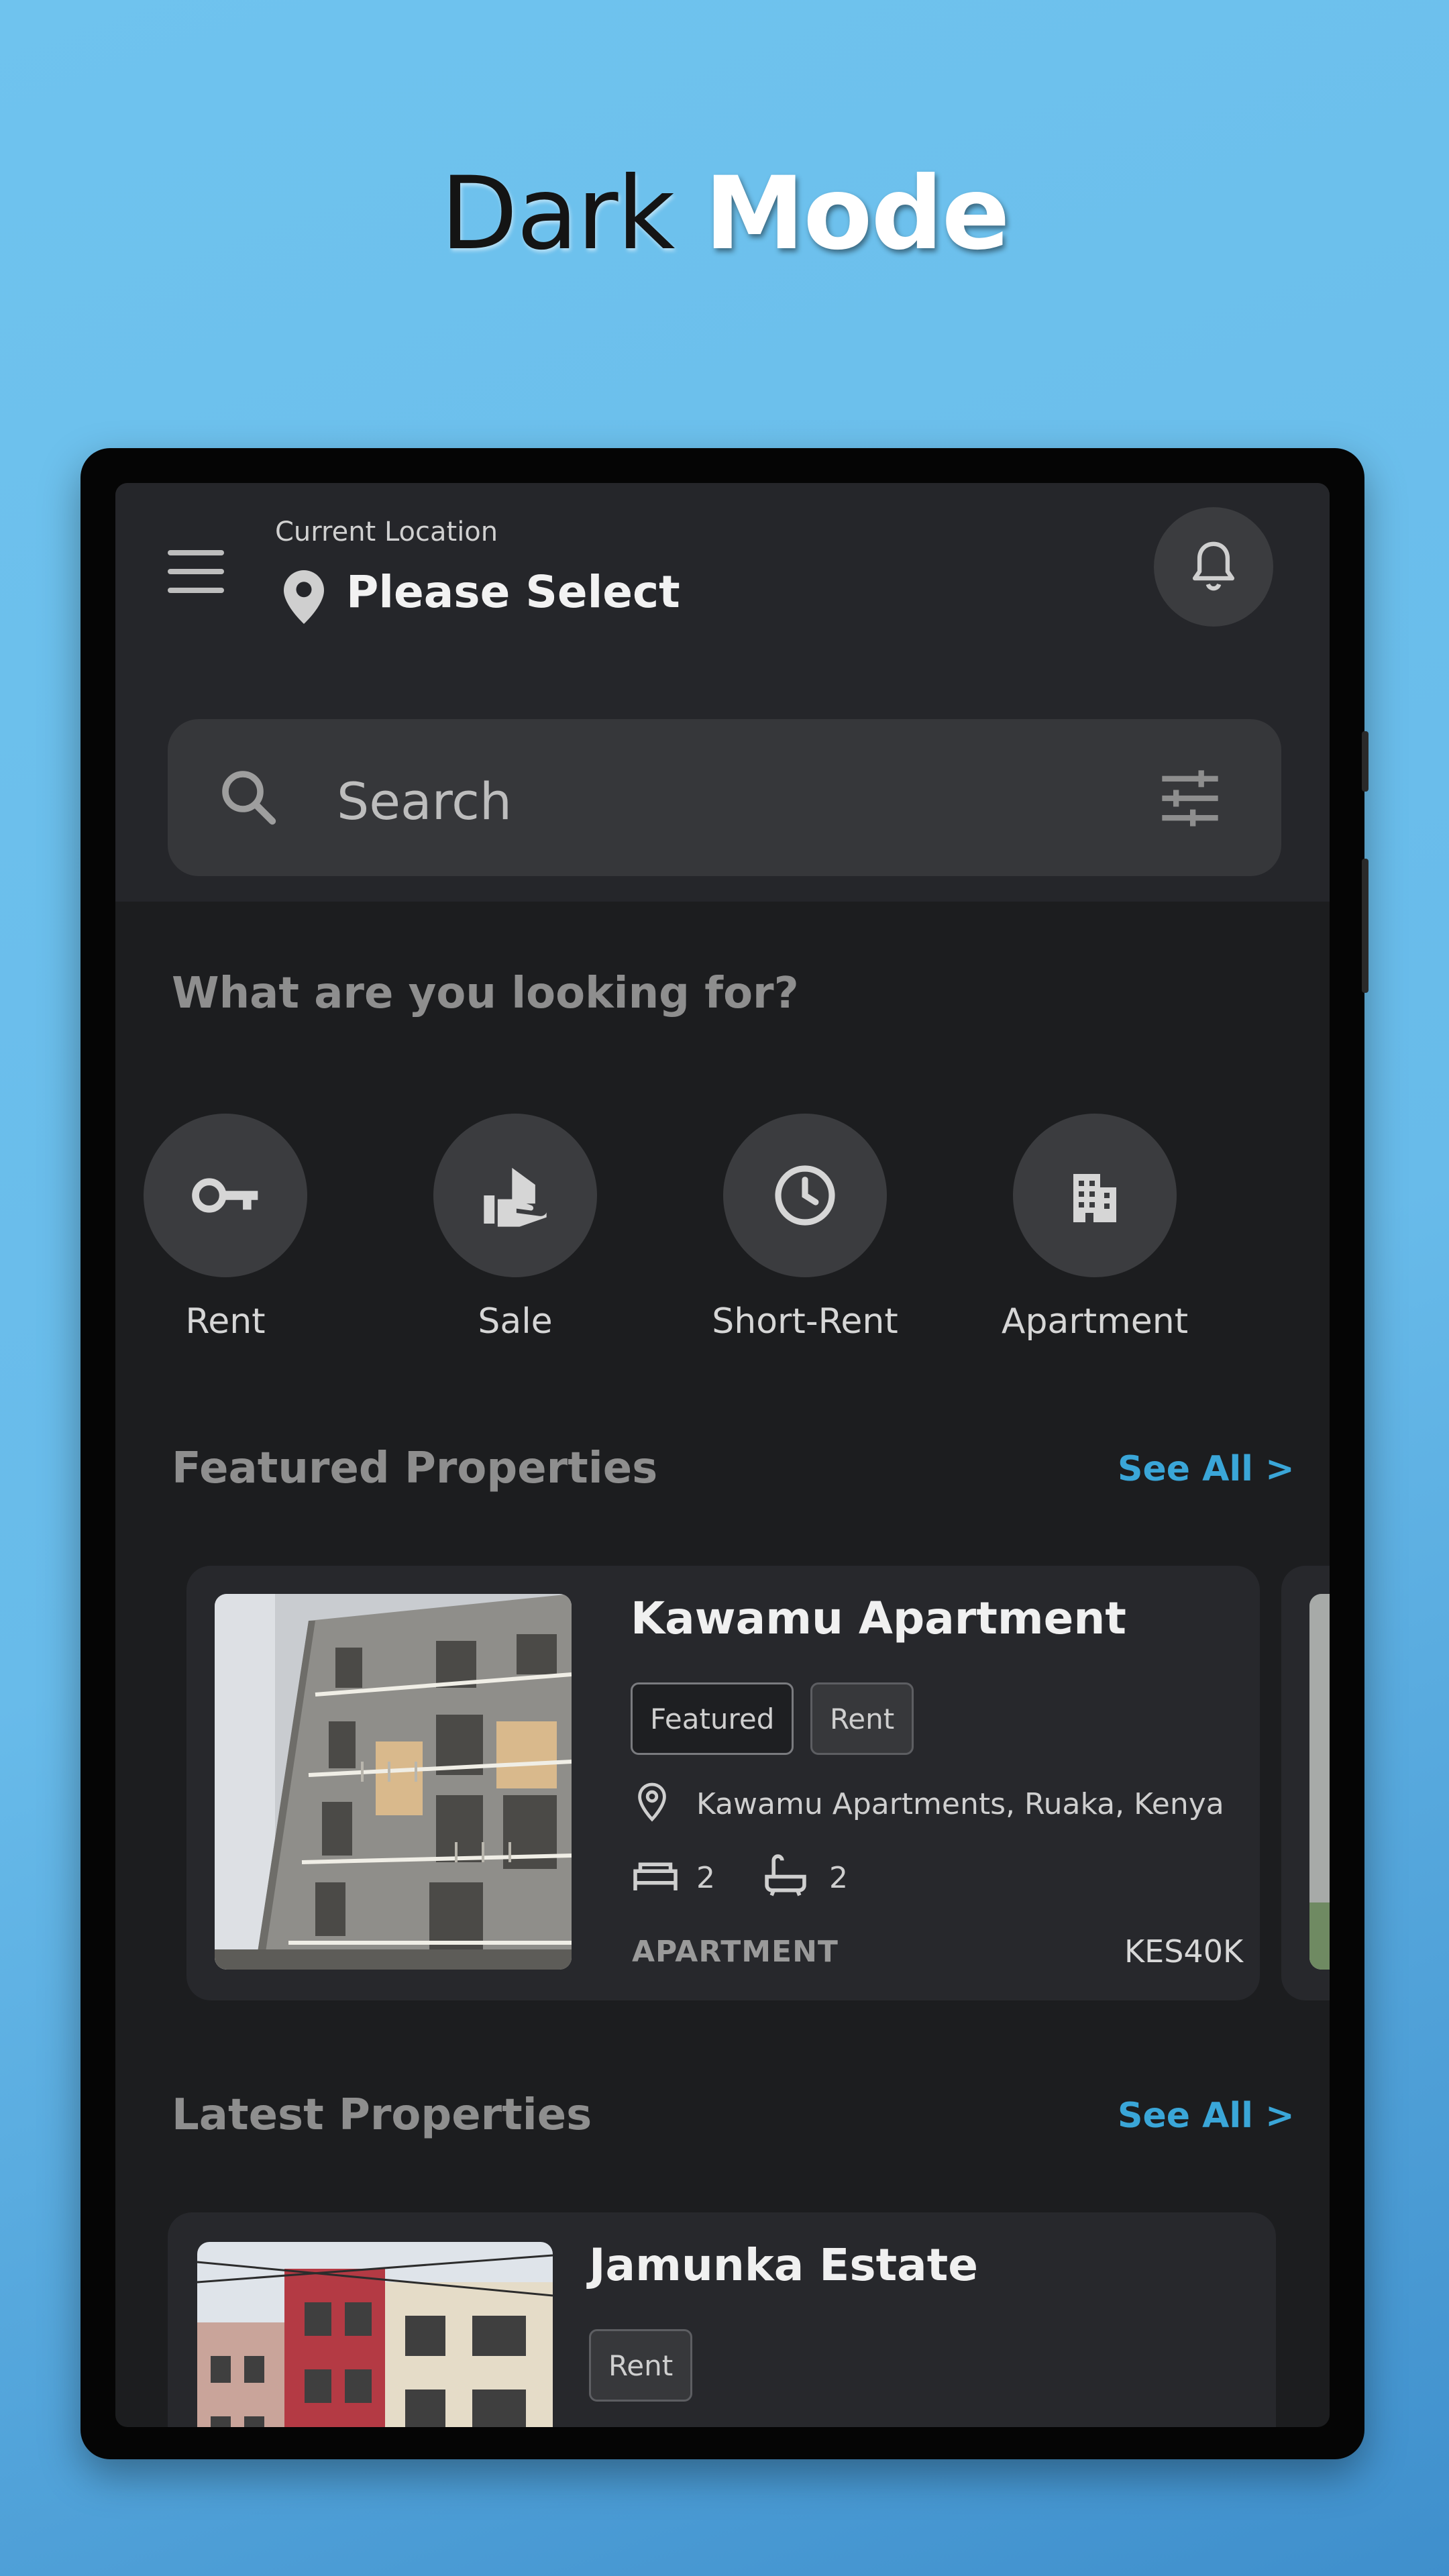 The width and height of the screenshot is (1449, 2576). What do you see at coordinates (1184, 1951) in the screenshot?
I see `property-price: KES40K` at bounding box center [1184, 1951].